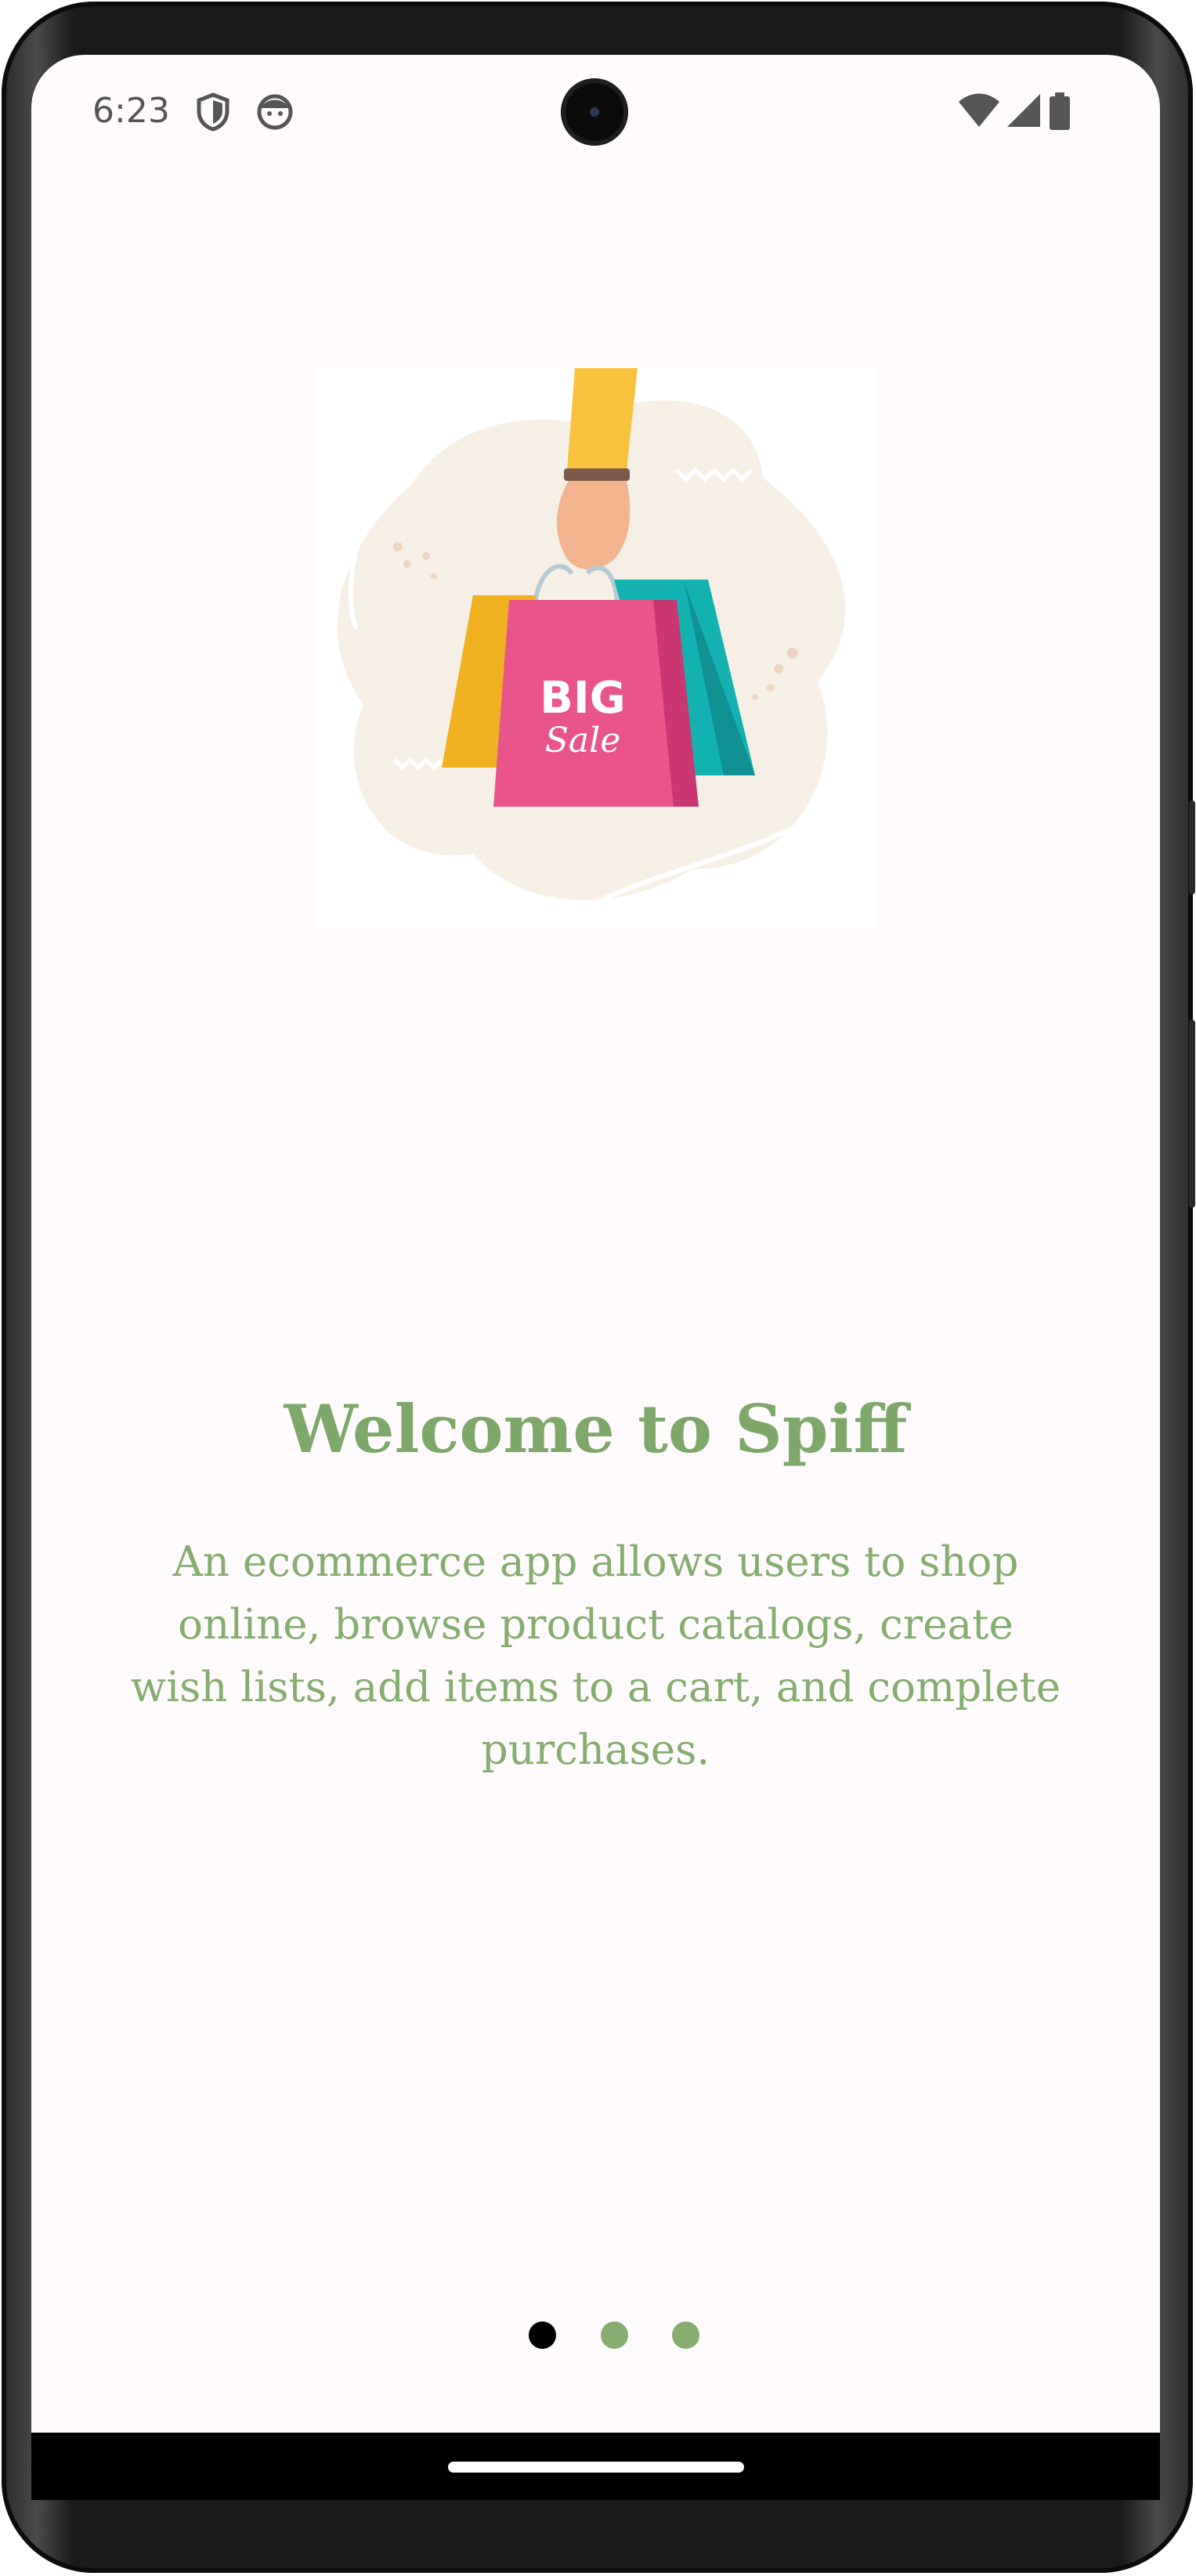 This screenshot has height=2576, width=1196. Describe the element at coordinates (1192, 1114) in the screenshot. I see `volume-button` at that location.